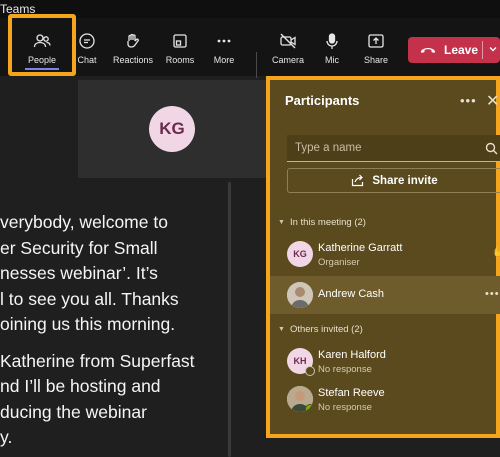 The width and height of the screenshot is (500, 457). I want to click on caption-line: oining us this morning., so click(88, 324).